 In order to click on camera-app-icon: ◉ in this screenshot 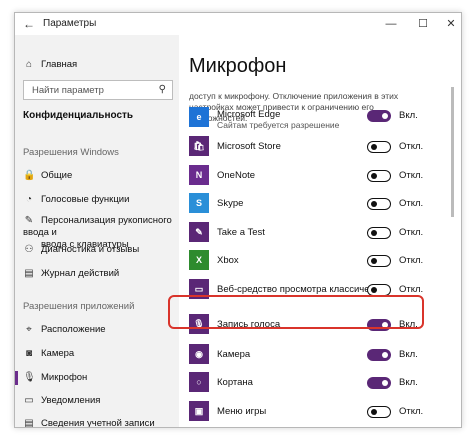, I will do `click(199, 354)`.